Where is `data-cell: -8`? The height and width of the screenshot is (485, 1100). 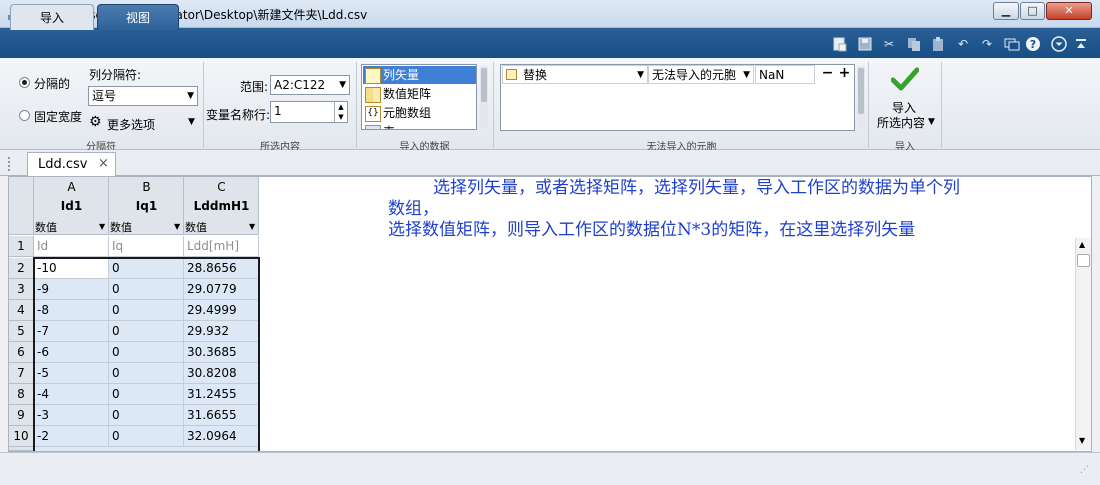 data-cell: -8 is located at coordinates (71, 310).